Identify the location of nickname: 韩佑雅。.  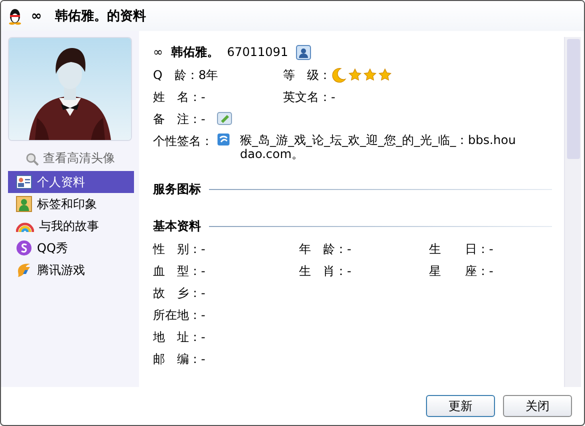
(195, 52).